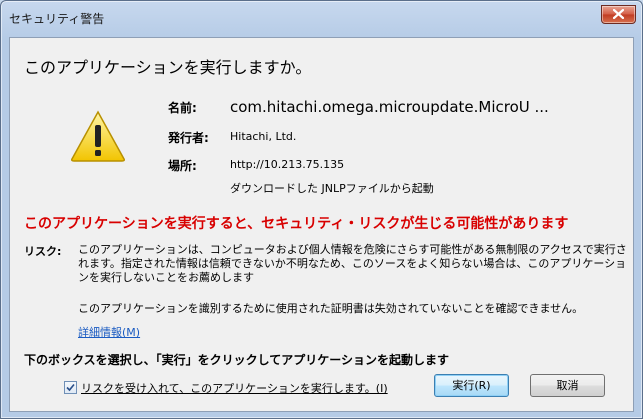 The height and width of the screenshot is (419, 643). What do you see at coordinates (287, 164) in the screenshot?
I see `location-value: http://10.213.75.135` at bounding box center [287, 164].